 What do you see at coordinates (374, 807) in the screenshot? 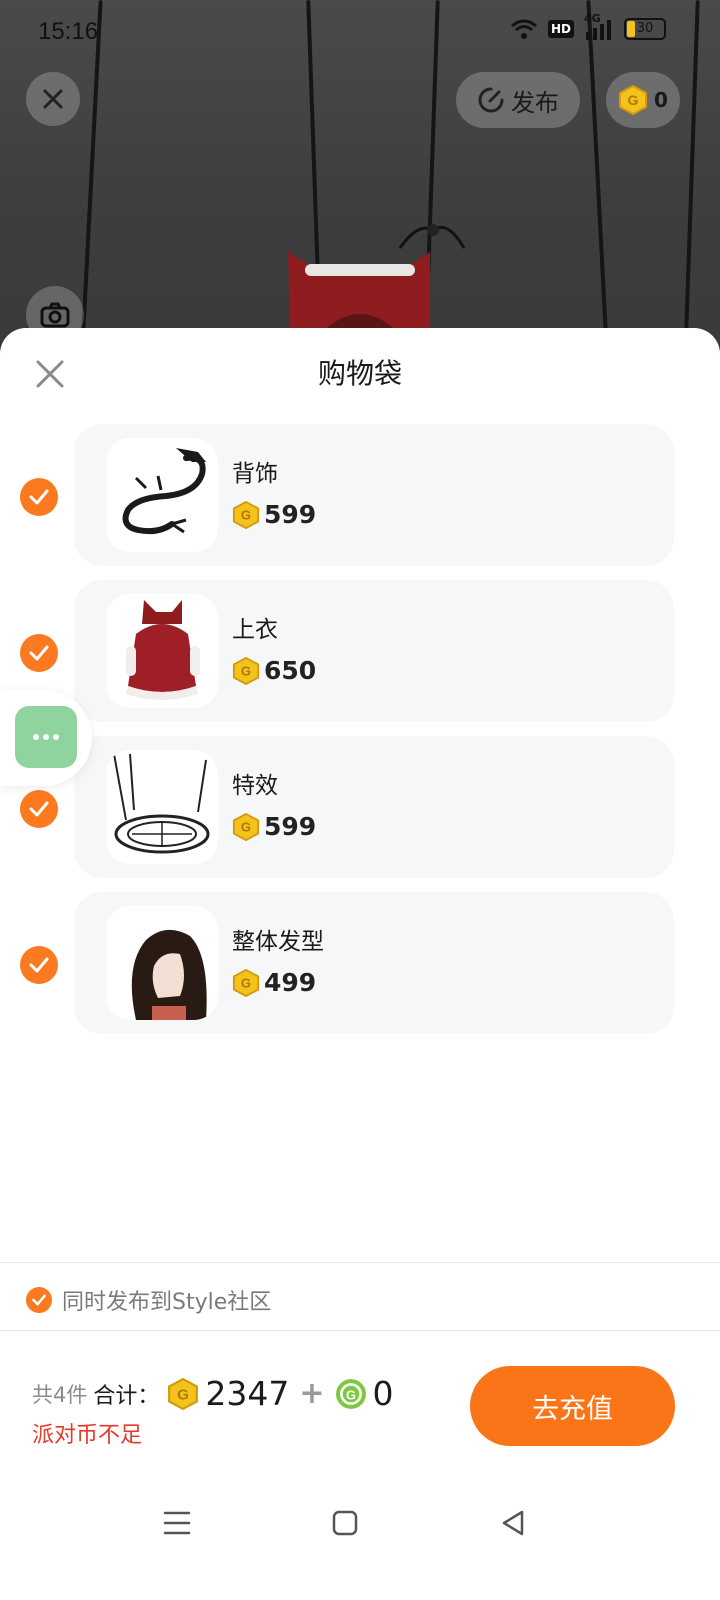
I see `bag-item: 特效 G 599` at bounding box center [374, 807].